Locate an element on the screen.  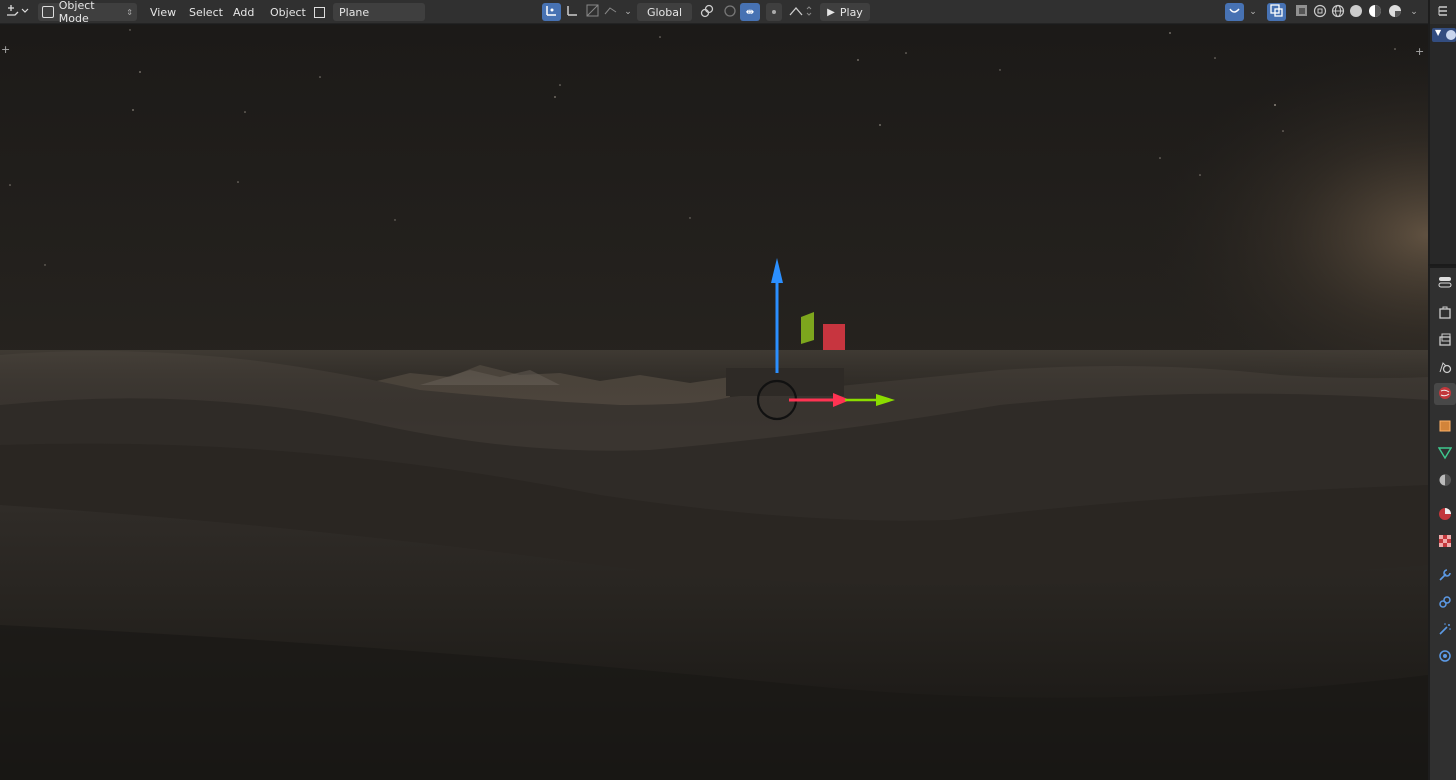
shading-rendered is located at coordinates (1395, 12).